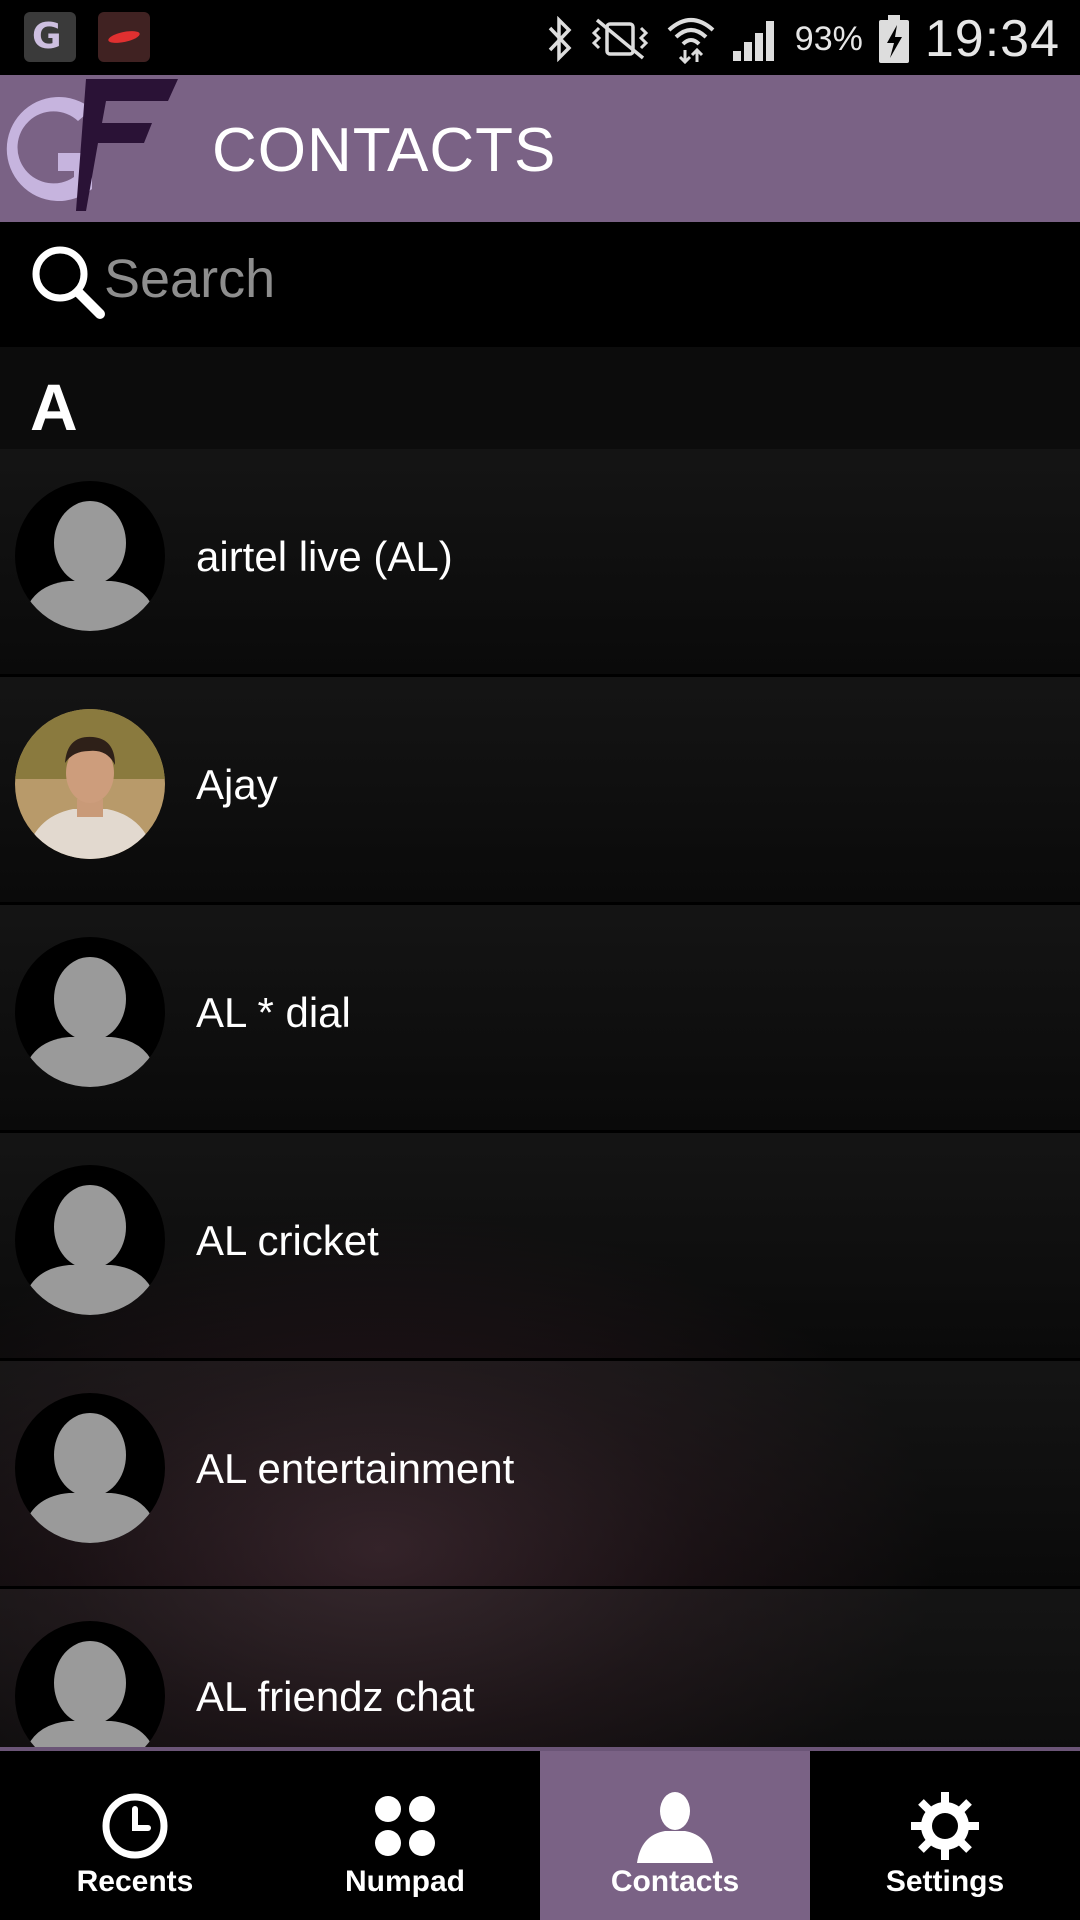  Describe the element at coordinates (992, 39) in the screenshot. I see `clock: 19:34` at that location.